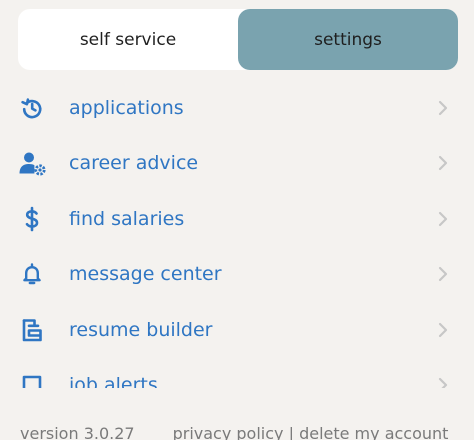 The width and height of the screenshot is (474, 440). I want to click on menu-item-applications: applications, so click(237, 108).